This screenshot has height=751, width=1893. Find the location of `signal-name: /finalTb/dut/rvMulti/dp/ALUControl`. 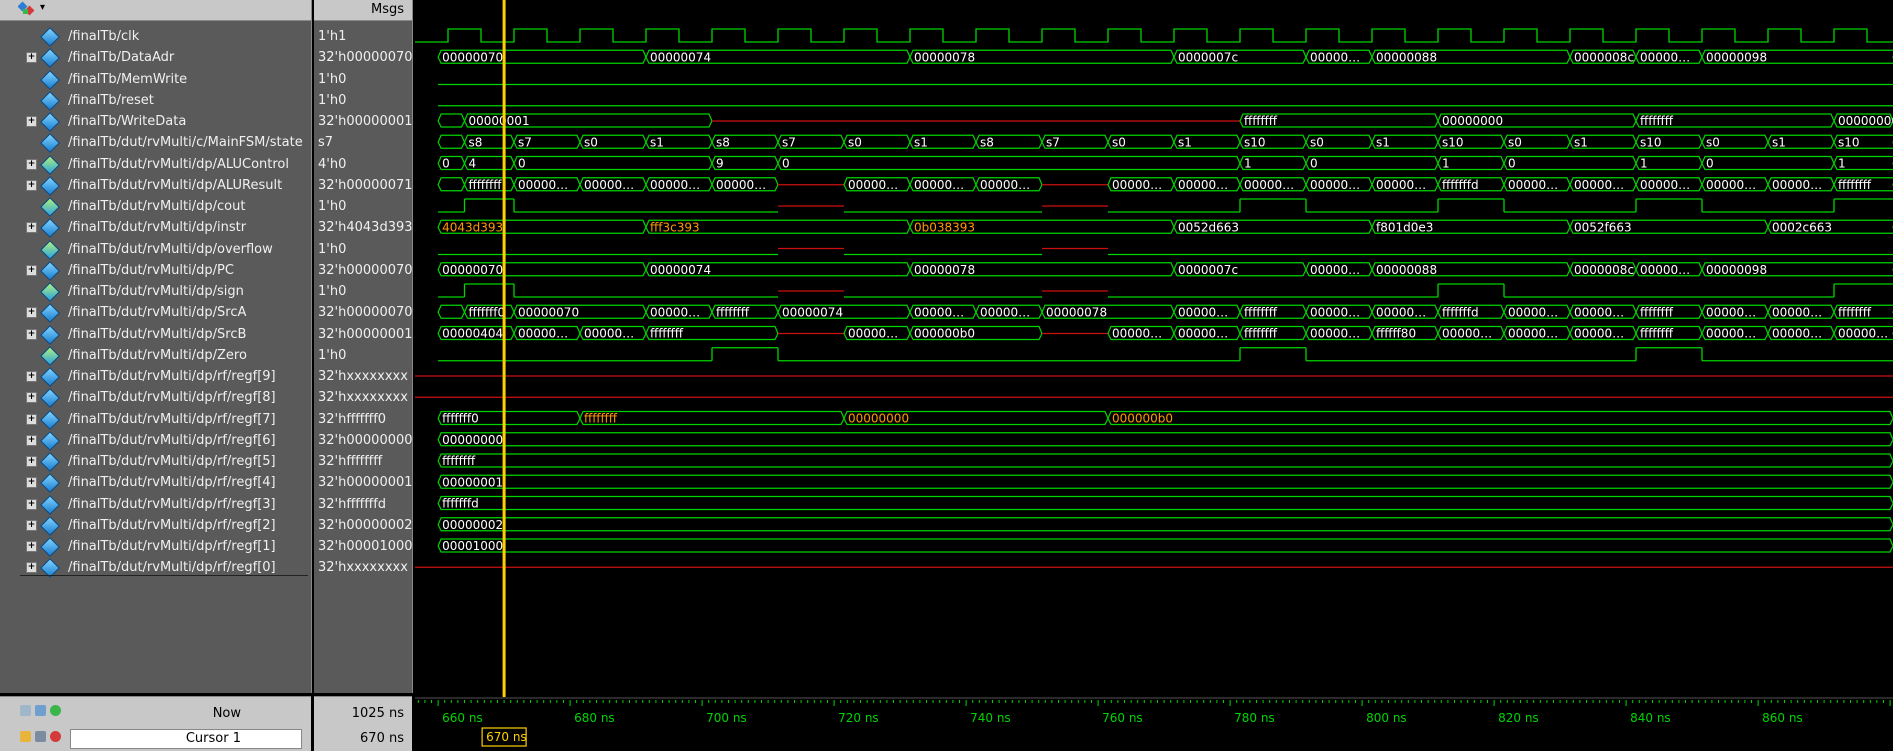

signal-name: /finalTb/dut/rvMulti/dp/ALUControl is located at coordinates (178, 164).